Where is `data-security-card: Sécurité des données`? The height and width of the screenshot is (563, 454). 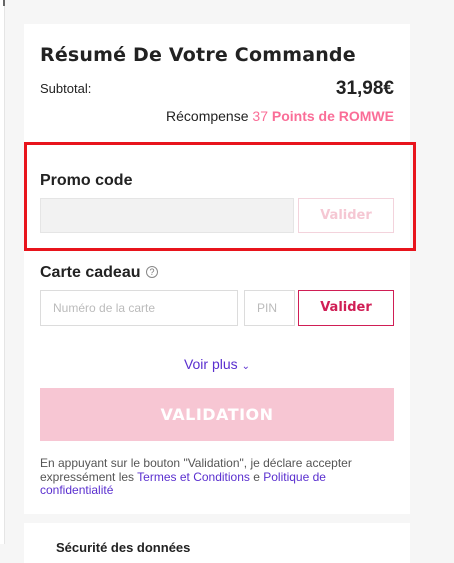 data-security-card: Sécurité des données is located at coordinates (217, 543).